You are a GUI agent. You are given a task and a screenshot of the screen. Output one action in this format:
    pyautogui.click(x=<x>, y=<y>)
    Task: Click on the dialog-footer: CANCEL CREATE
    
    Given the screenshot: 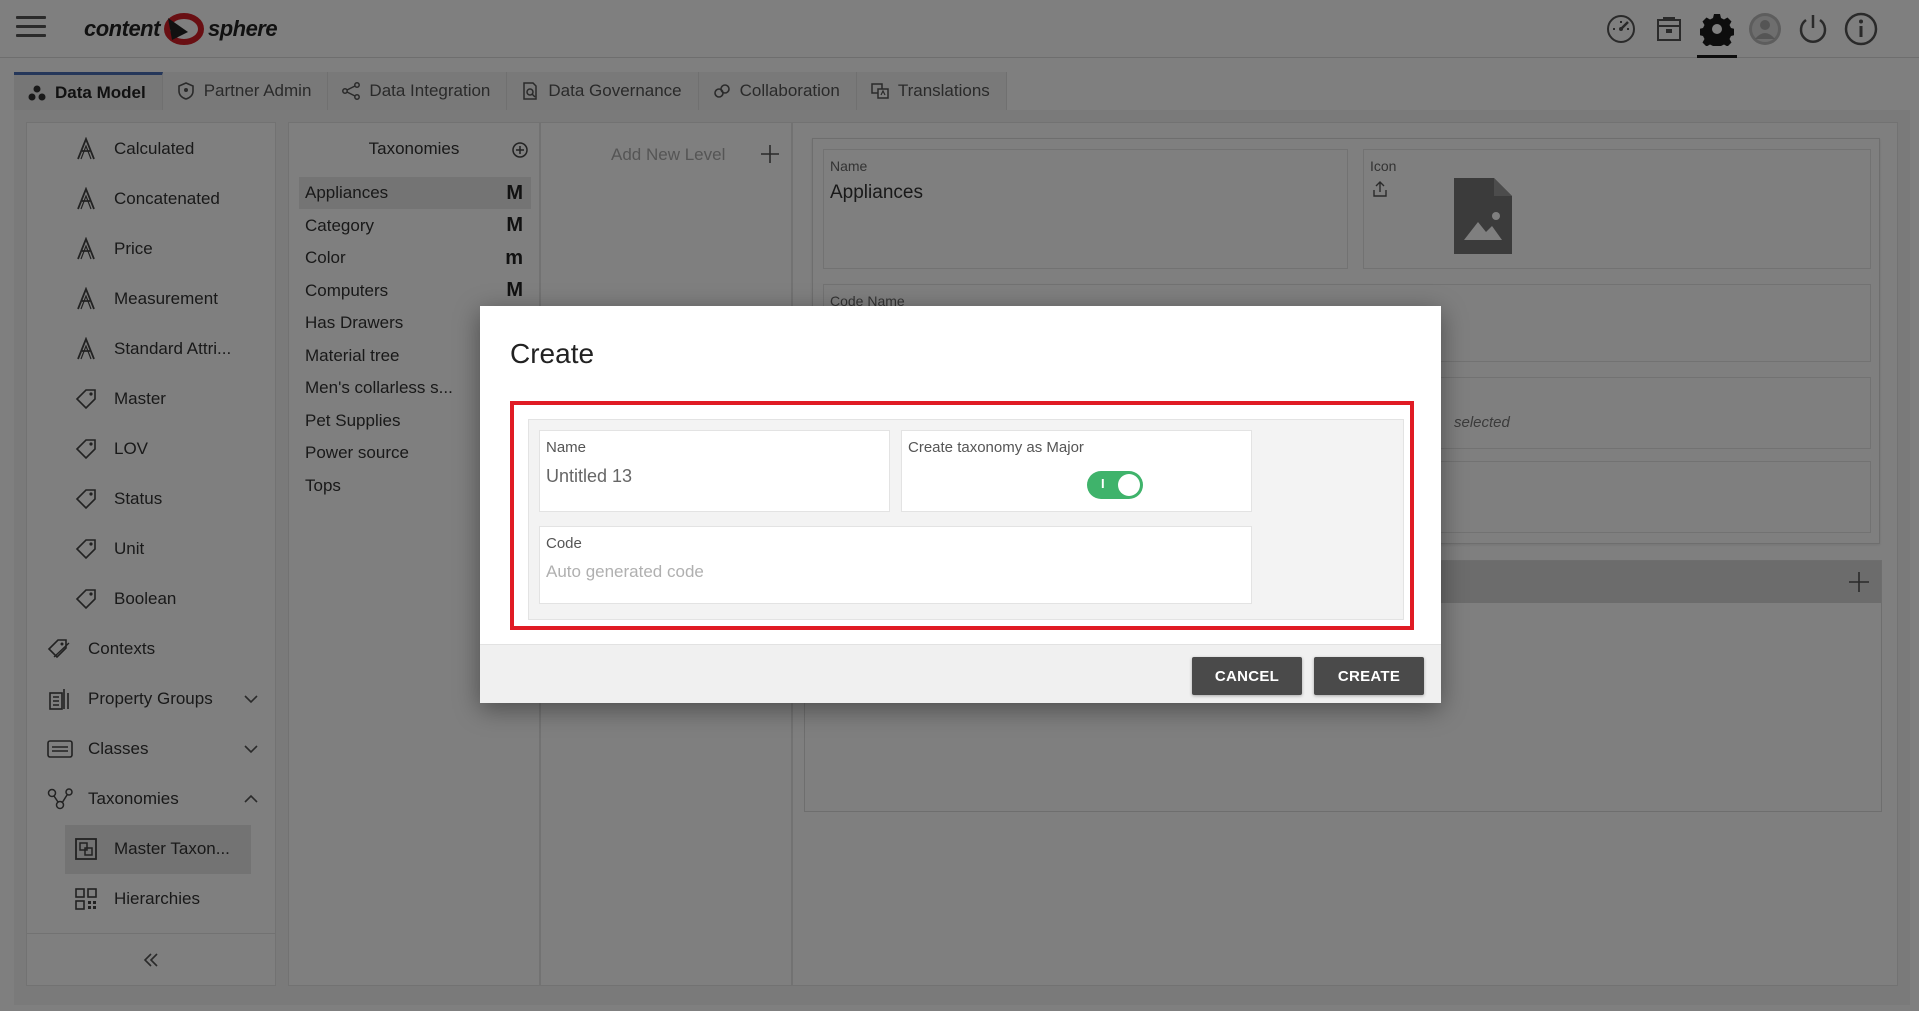 What is the action you would take?
    pyautogui.click(x=960, y=673)
    